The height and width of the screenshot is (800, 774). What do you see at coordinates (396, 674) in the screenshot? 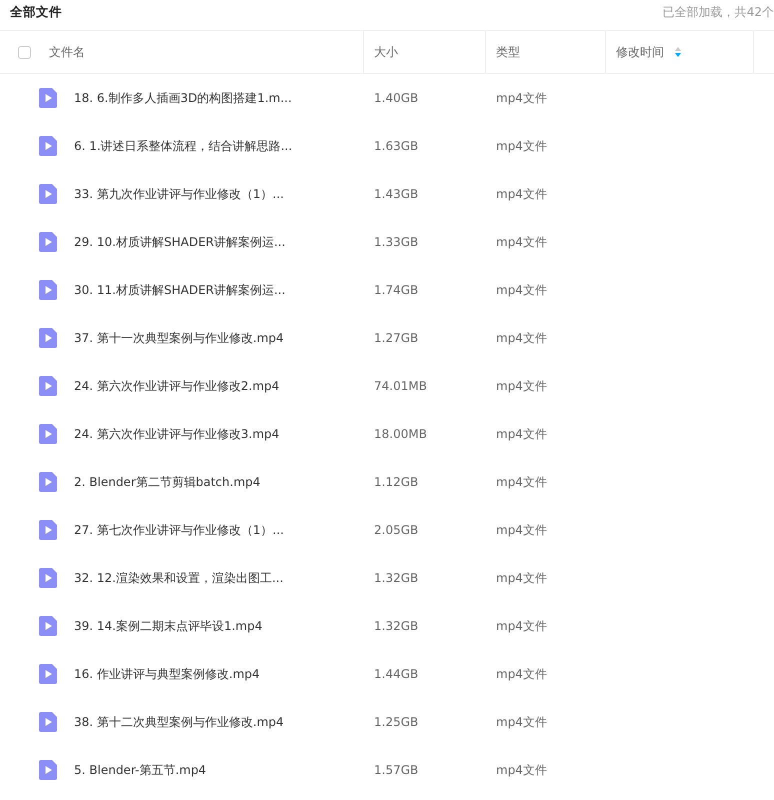
I see `file-size: 1.44GB` at bounding box center [396, 674].